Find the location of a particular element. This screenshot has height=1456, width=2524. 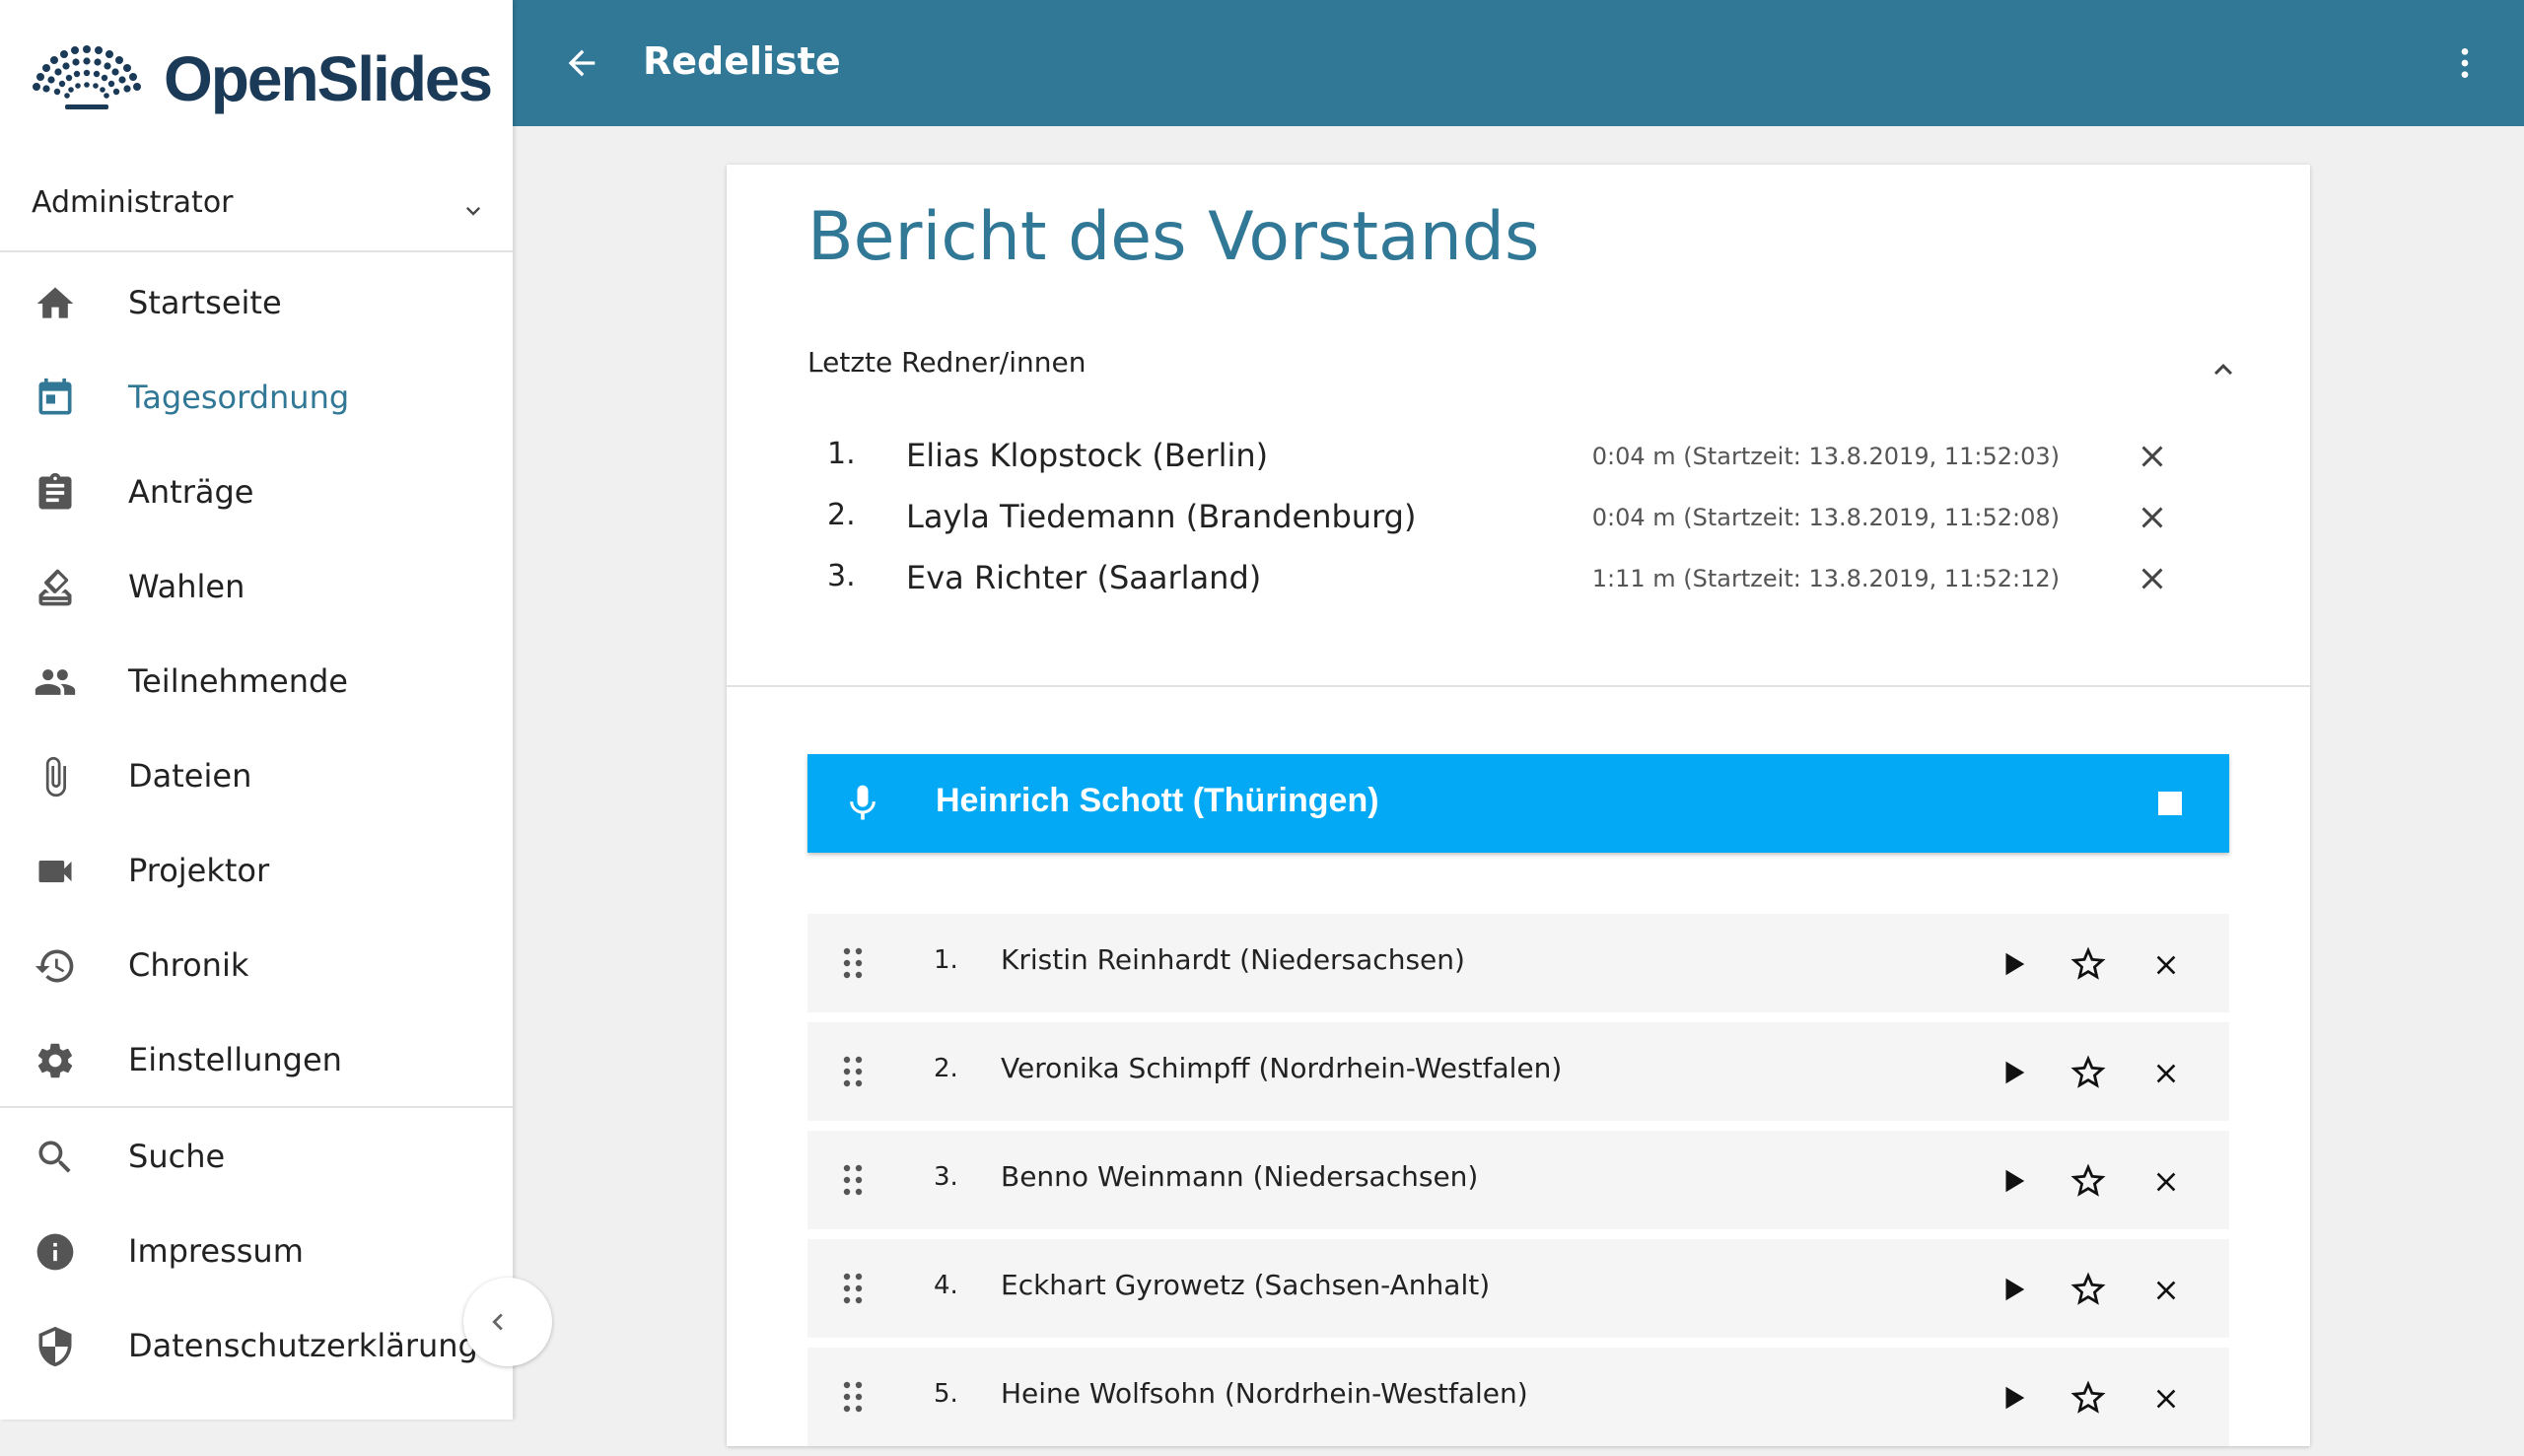

nav-item-datenschutz: Datenschutzerklärung is located at coordinates (256, 1344).